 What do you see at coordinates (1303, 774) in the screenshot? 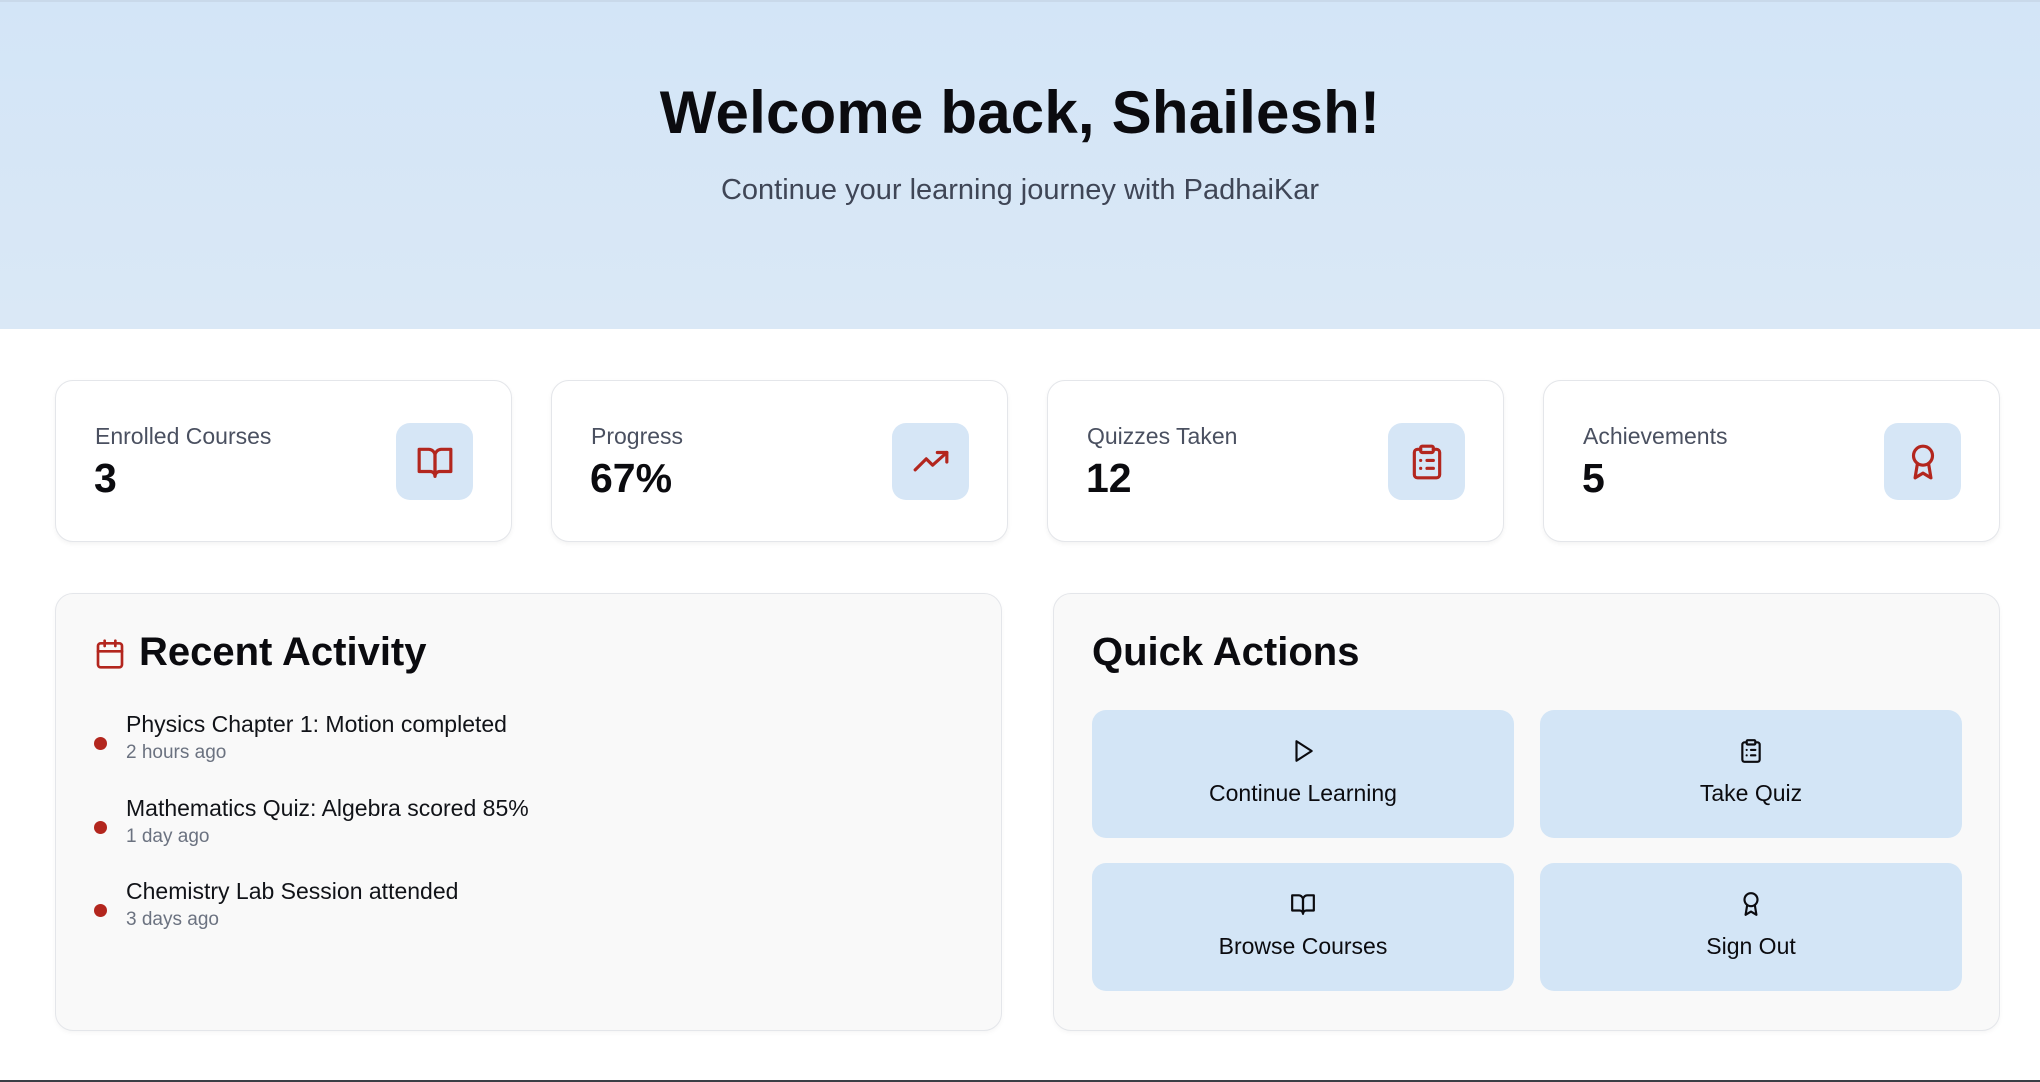
I see `continue-learning-button: Continue Learning` at bounding box center [1303, 774].